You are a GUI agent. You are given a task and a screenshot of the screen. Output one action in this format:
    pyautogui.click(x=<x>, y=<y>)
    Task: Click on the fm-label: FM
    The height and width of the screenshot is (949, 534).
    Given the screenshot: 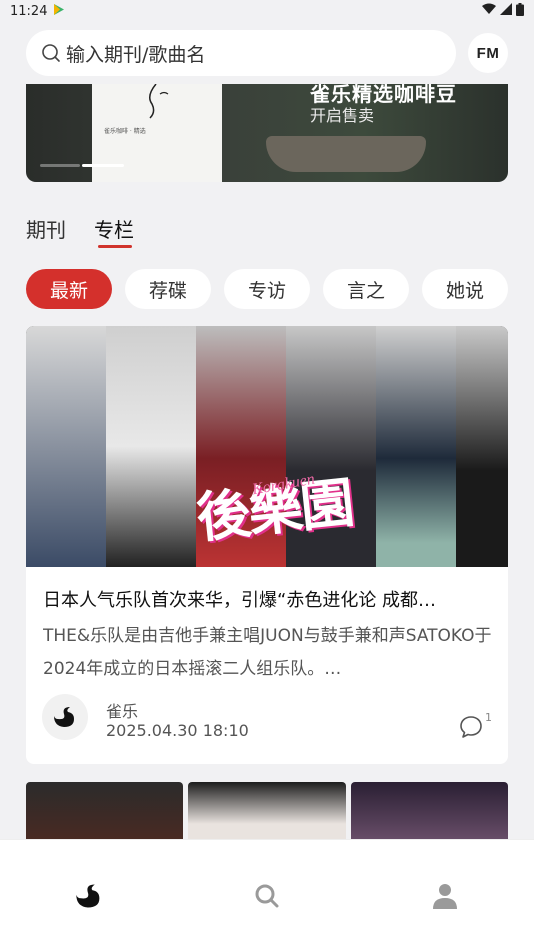 What is the action you would take?
    pyautogui.click(x=488, y=53)
    